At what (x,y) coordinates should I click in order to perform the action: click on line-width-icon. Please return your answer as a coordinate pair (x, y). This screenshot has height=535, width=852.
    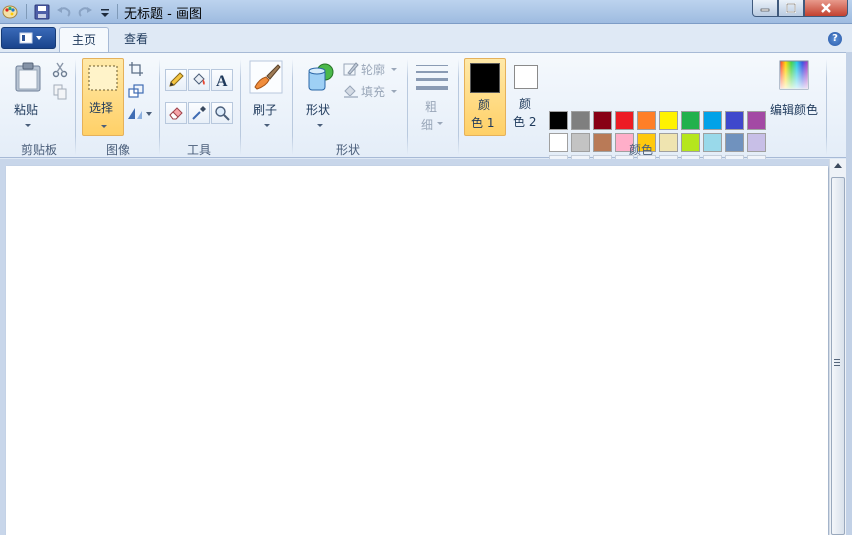
    Looking at the image, I should click on (432, 77).